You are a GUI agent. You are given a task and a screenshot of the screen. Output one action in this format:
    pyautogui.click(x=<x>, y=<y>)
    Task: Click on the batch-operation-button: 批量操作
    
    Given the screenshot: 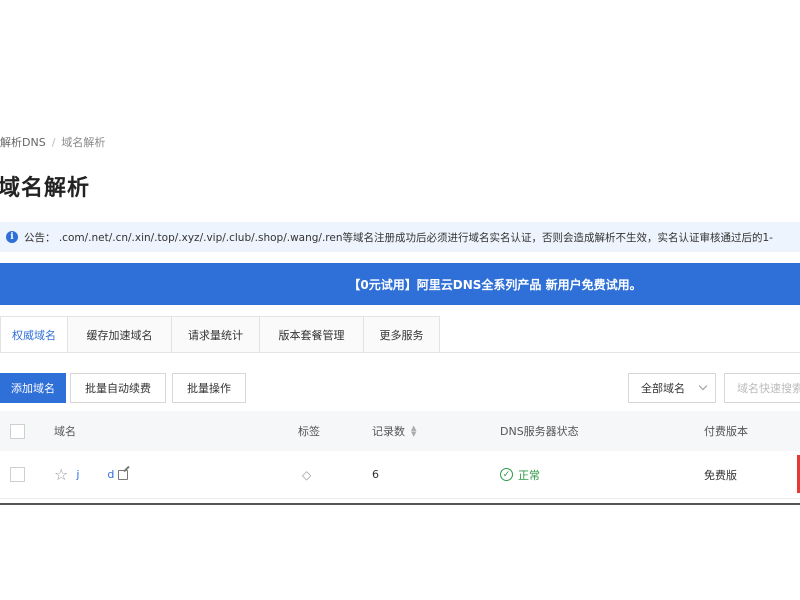 What is the action you would take?
    pyautogui.click(x=209, y=388)
    